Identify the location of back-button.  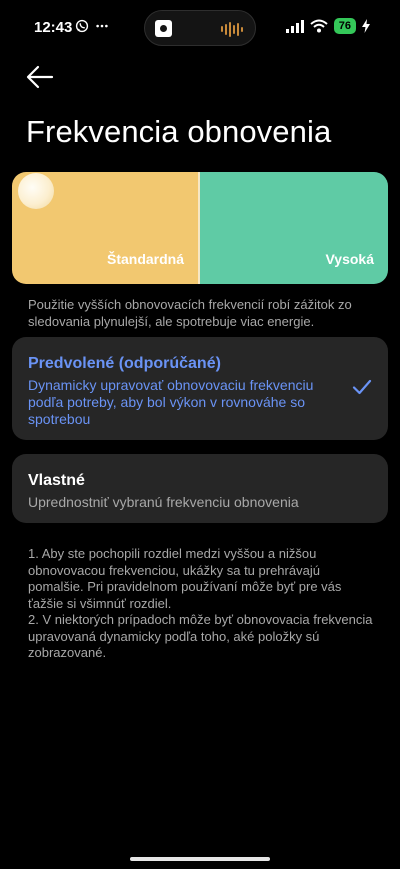
(41, 78).